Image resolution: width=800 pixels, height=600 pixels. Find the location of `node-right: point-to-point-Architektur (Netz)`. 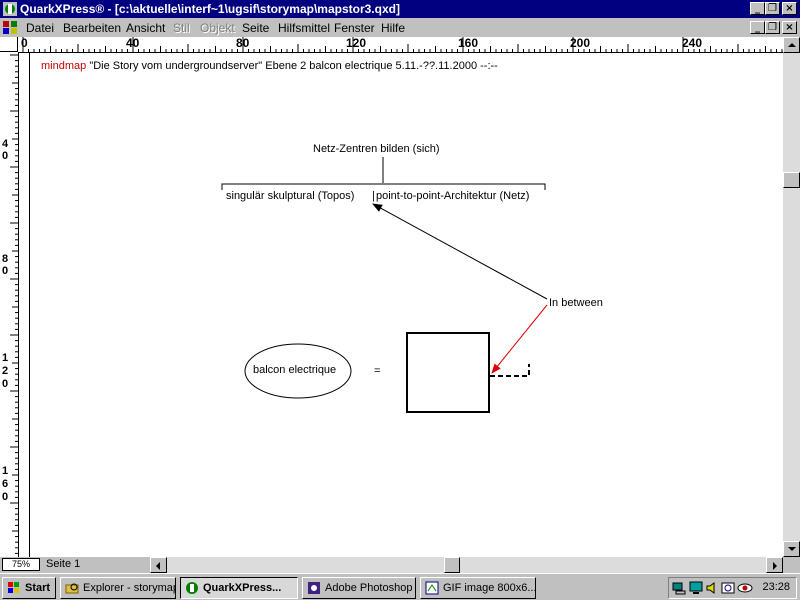

node-right: point-to-point-Architektur (Netz) is located at coordinates (453, 196).